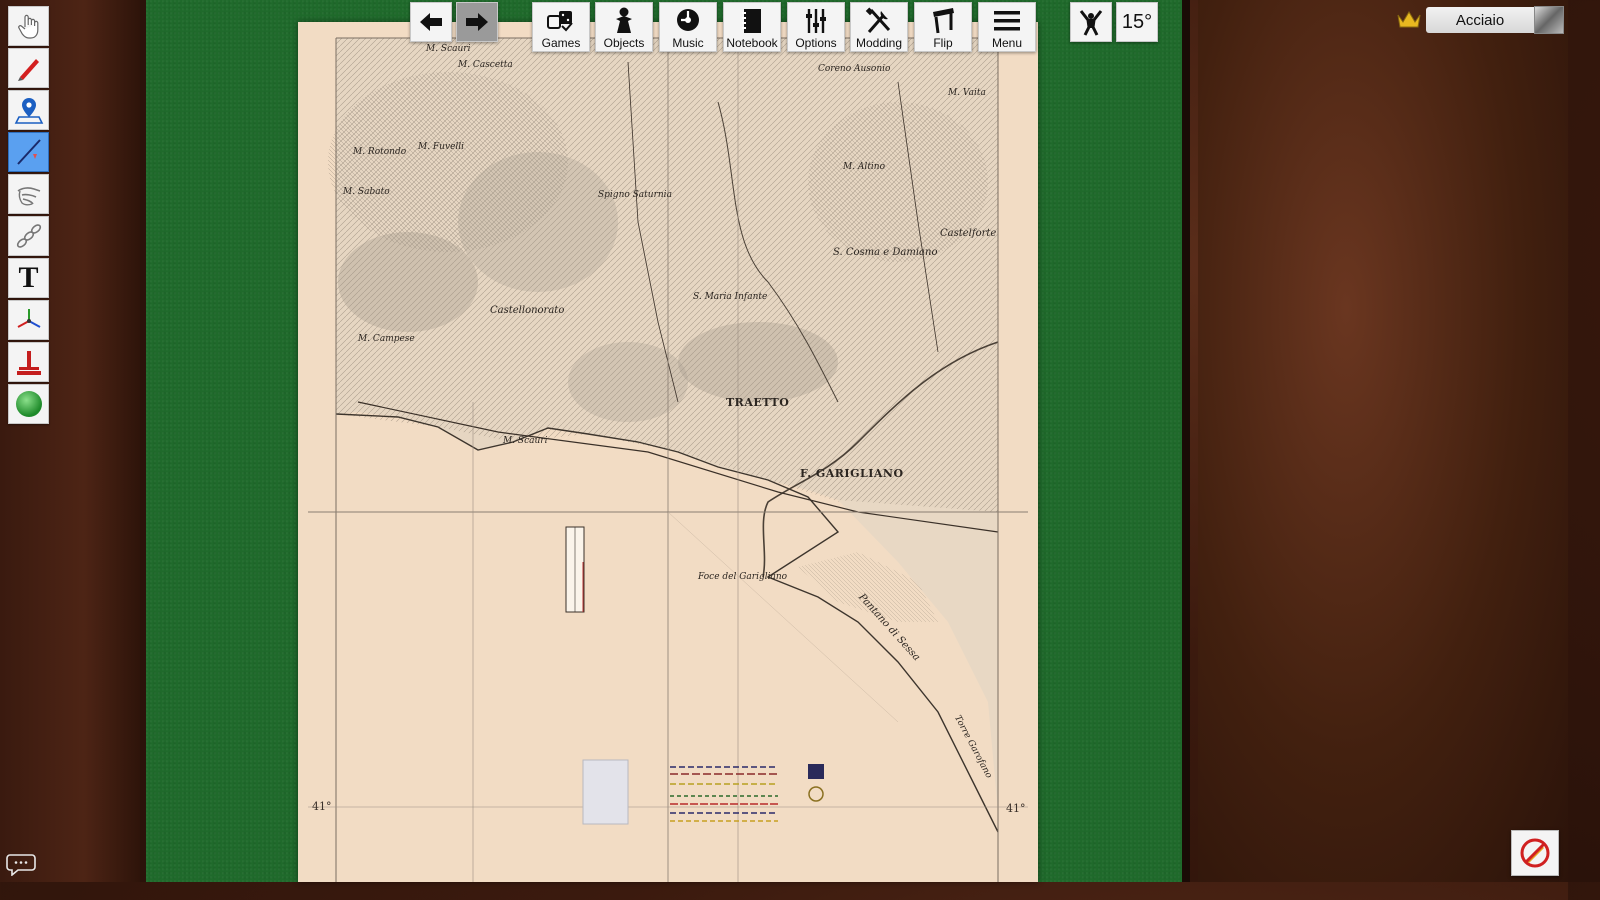 This screenshot has width=1600, height=900. I want to click on text-tool-icon: T, so click(28, 277).